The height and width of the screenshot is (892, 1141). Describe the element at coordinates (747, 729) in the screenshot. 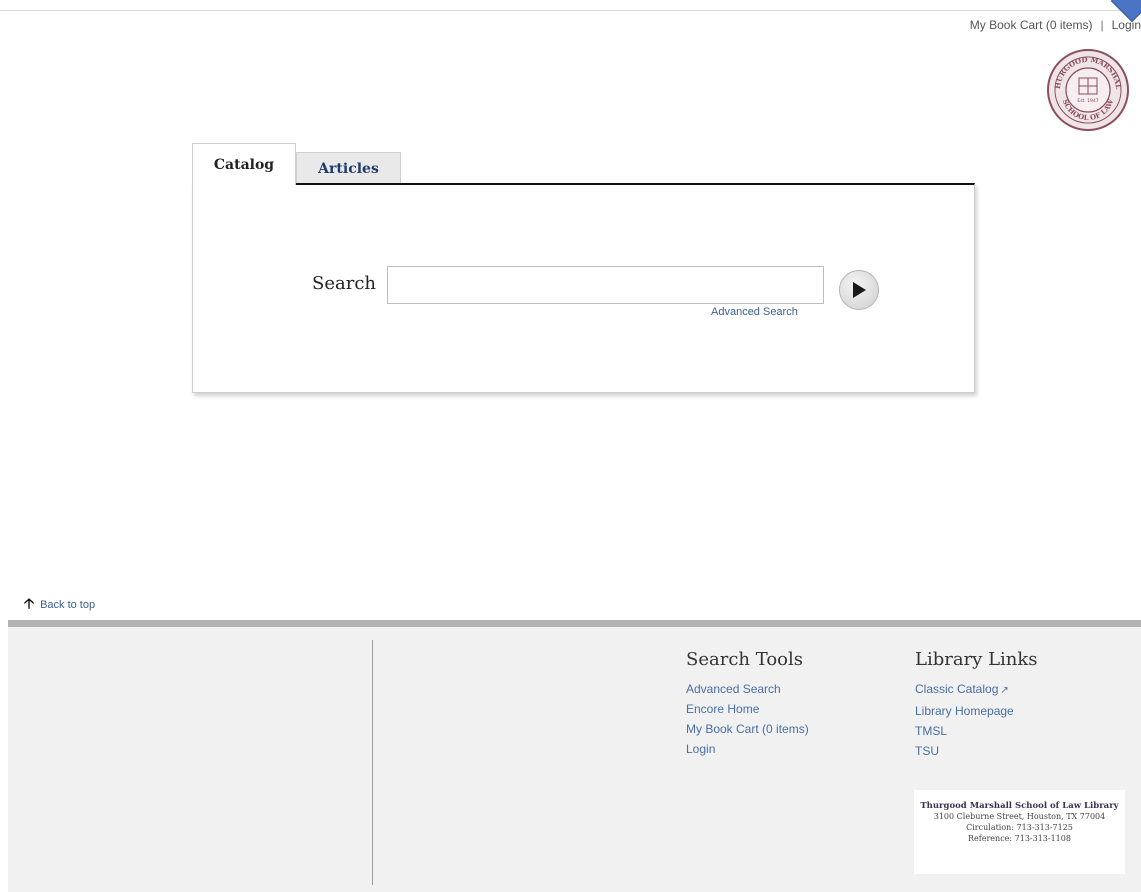

I see `footer-book-cart-link: My Book Cart (0 items)` at that location.